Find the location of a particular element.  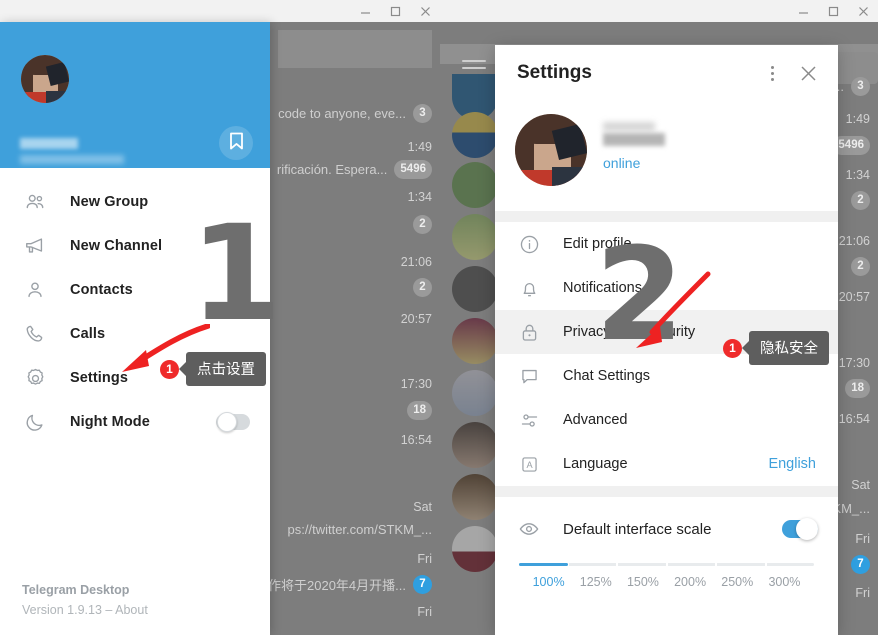

group-icon is located at coordinates (35, 202).